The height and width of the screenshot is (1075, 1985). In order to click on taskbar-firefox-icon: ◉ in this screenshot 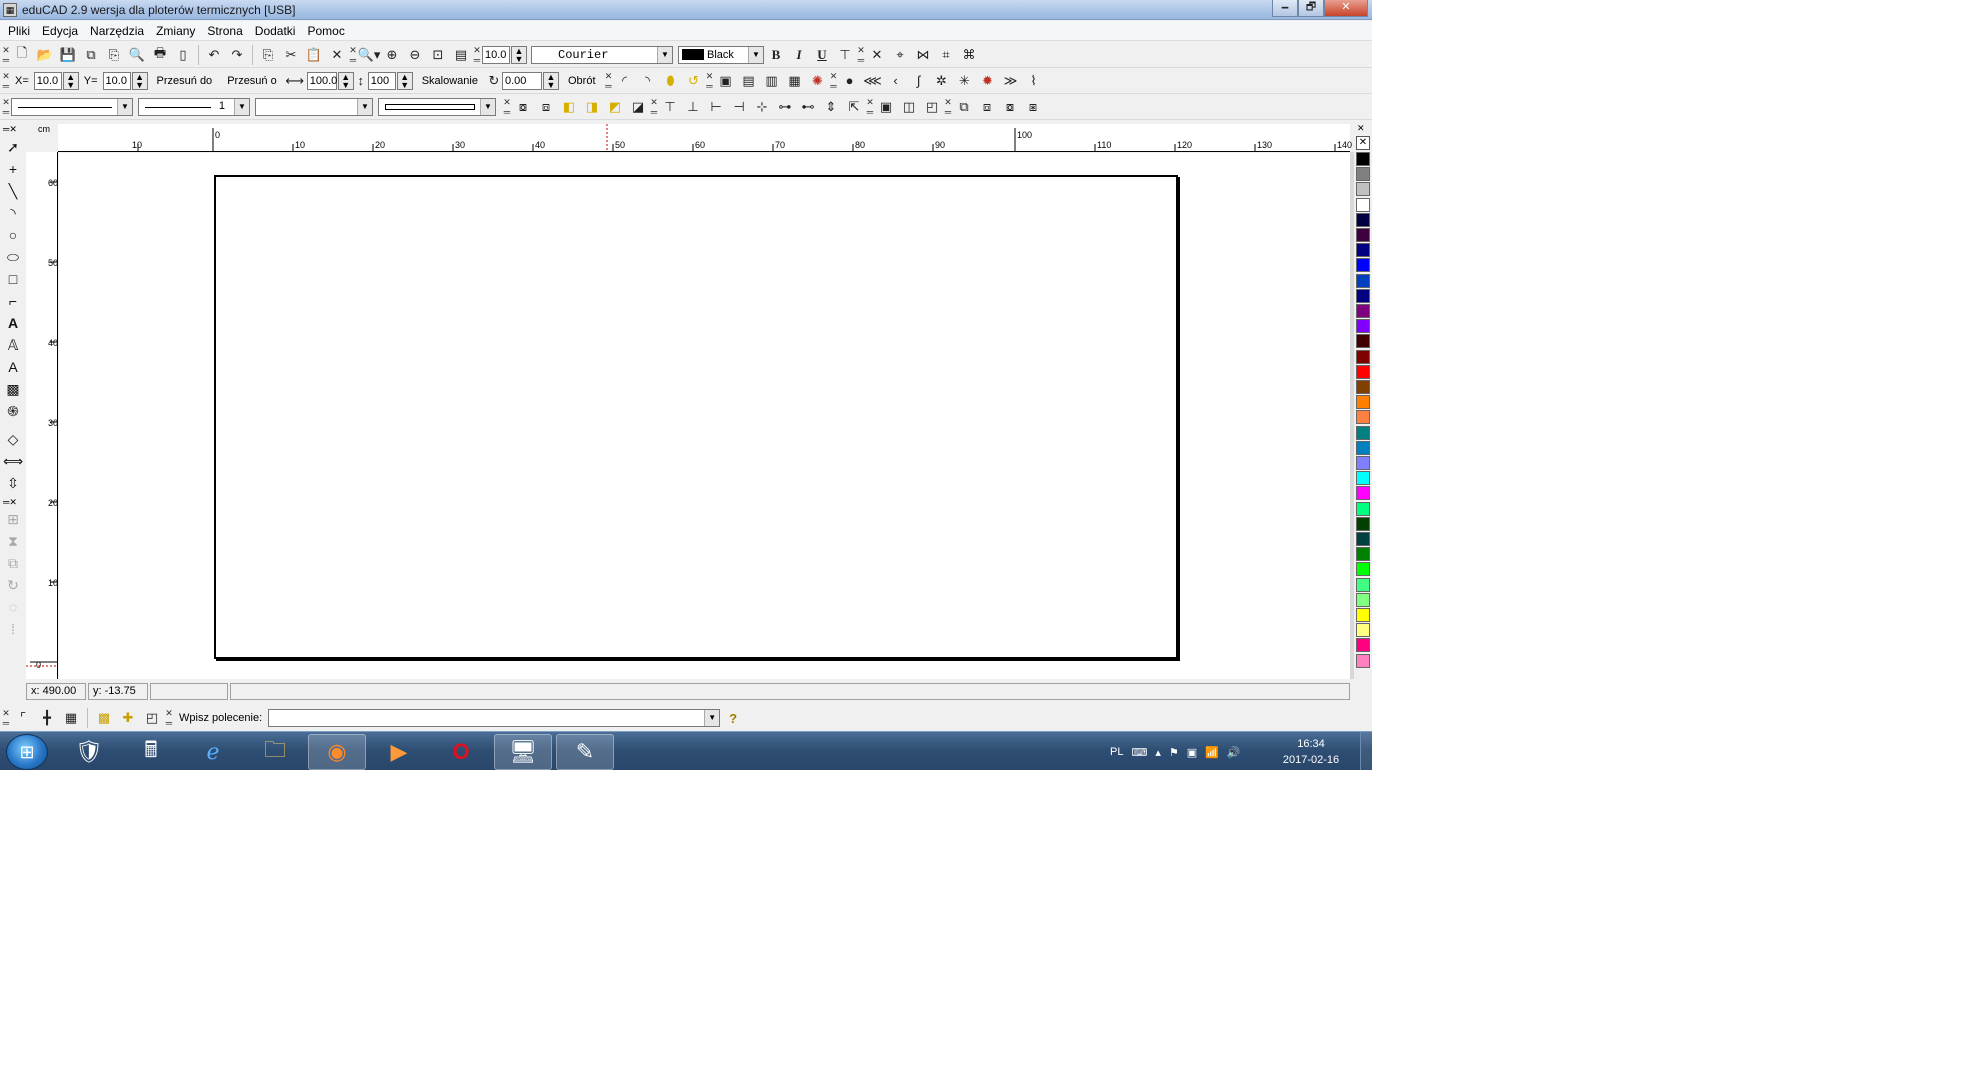, I will do `click(337, 752)`.